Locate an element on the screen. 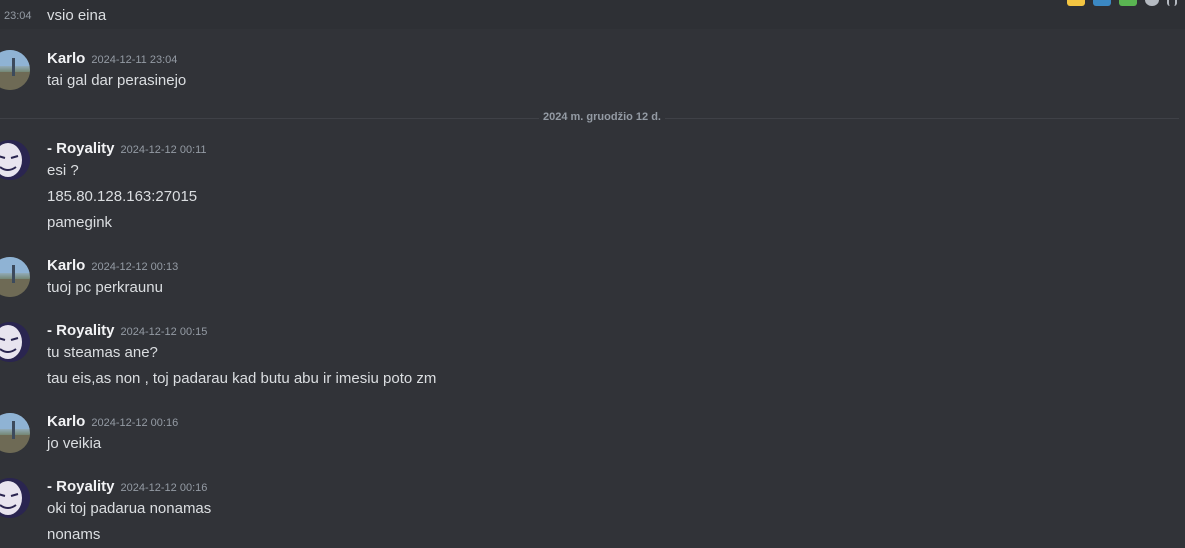 This screenshot has width=1185, height=548. message-text: nonams is located at coordinates (74, 534).